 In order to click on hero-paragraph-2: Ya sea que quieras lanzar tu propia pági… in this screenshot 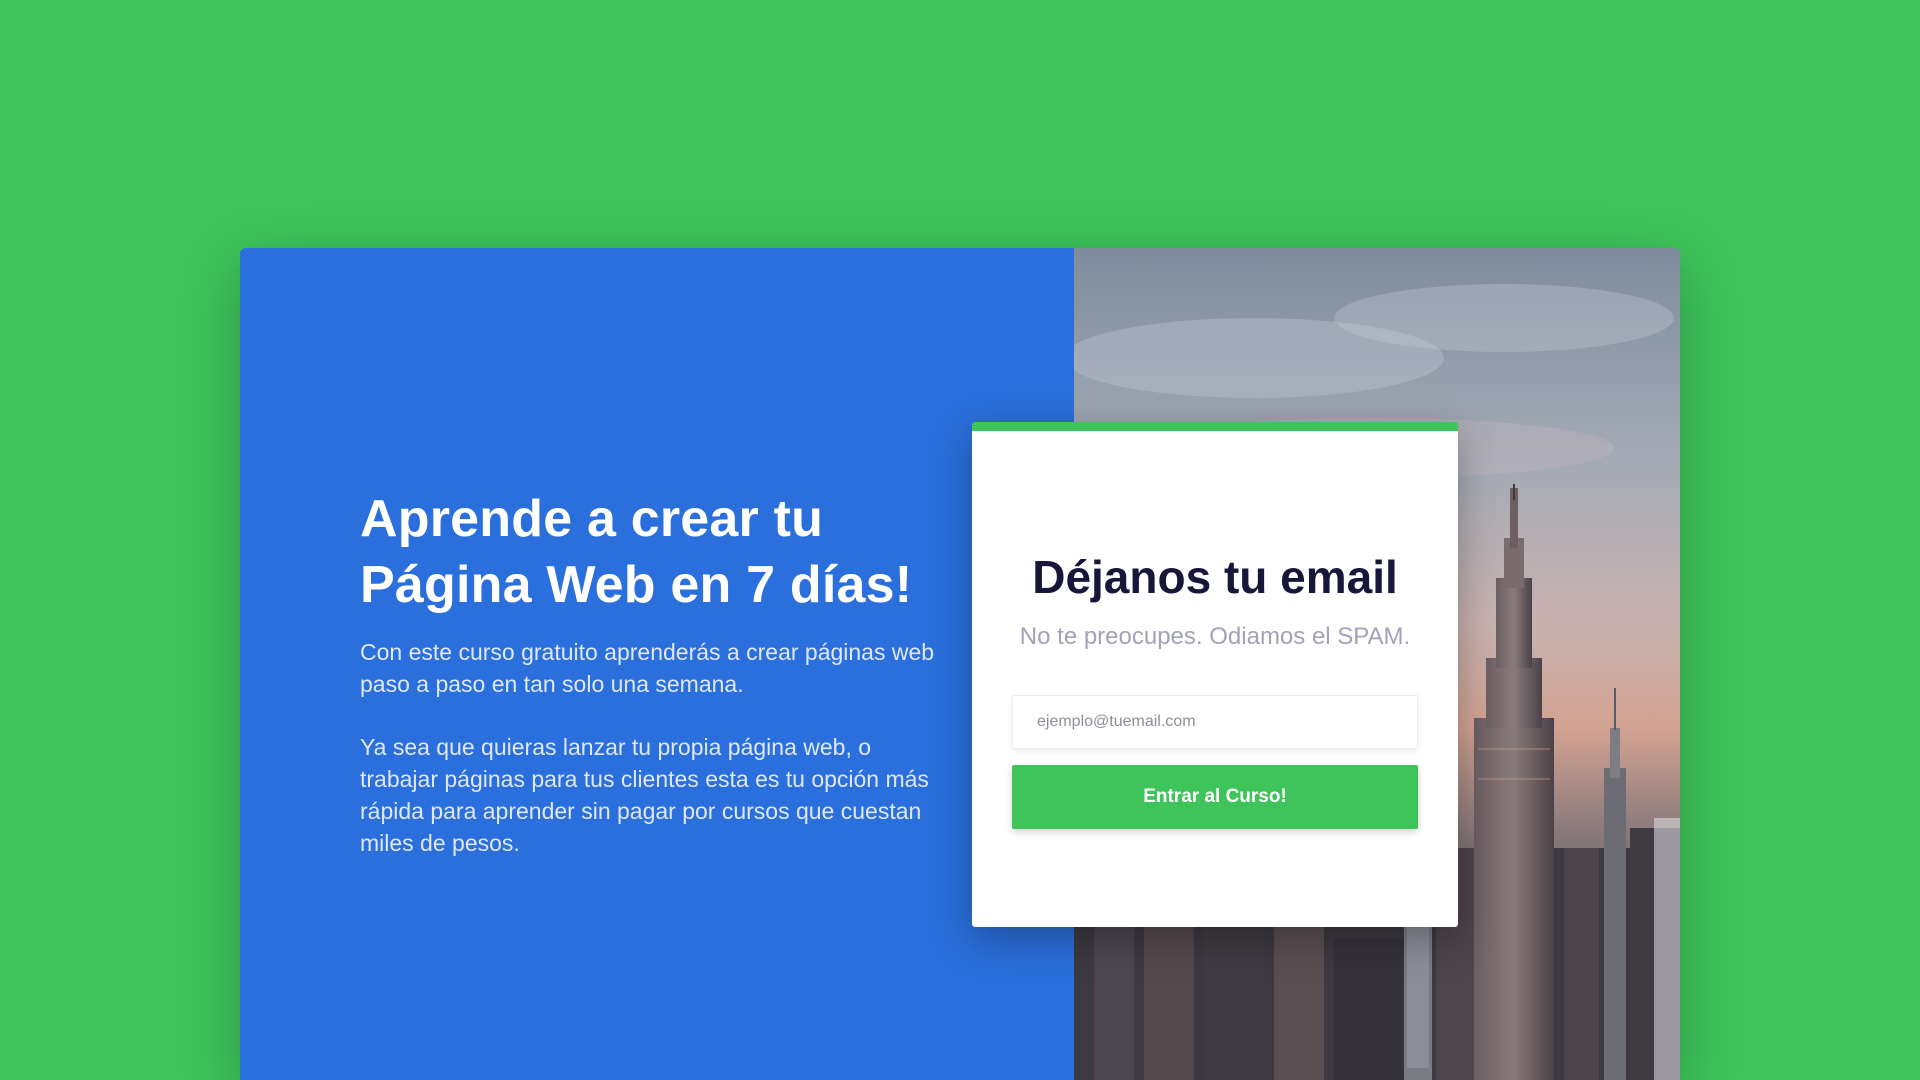, I will do `click(644, 795)`.